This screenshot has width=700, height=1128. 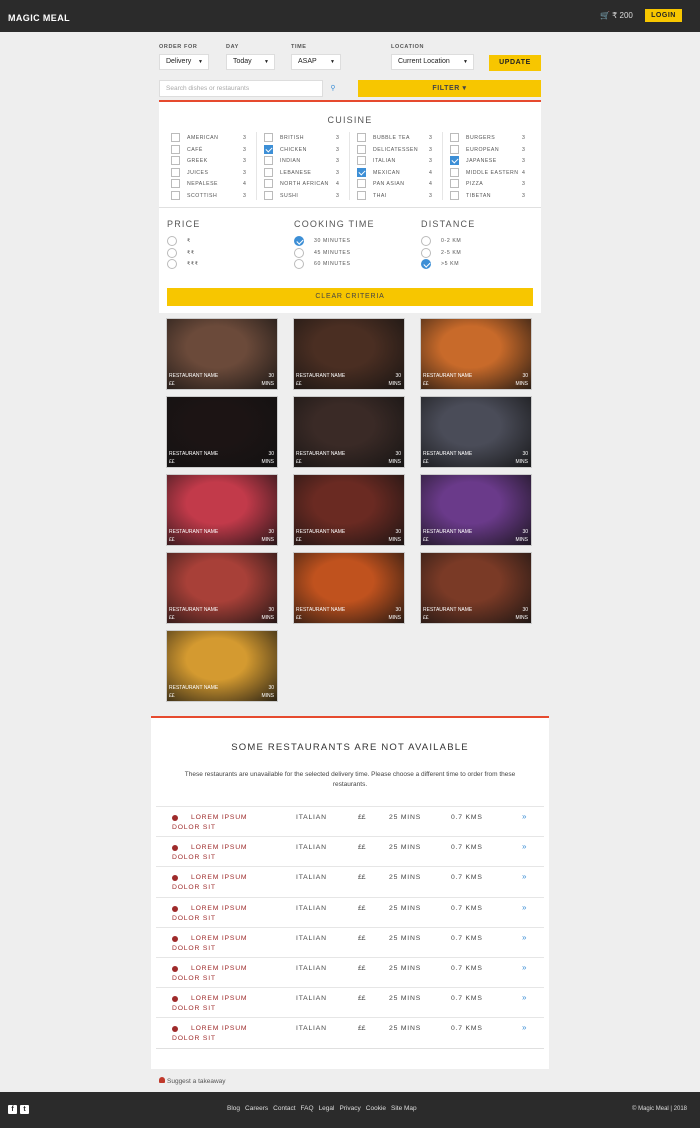 I want to click on footer-link-privacy: Privacy, so click(x=349, y=1108).